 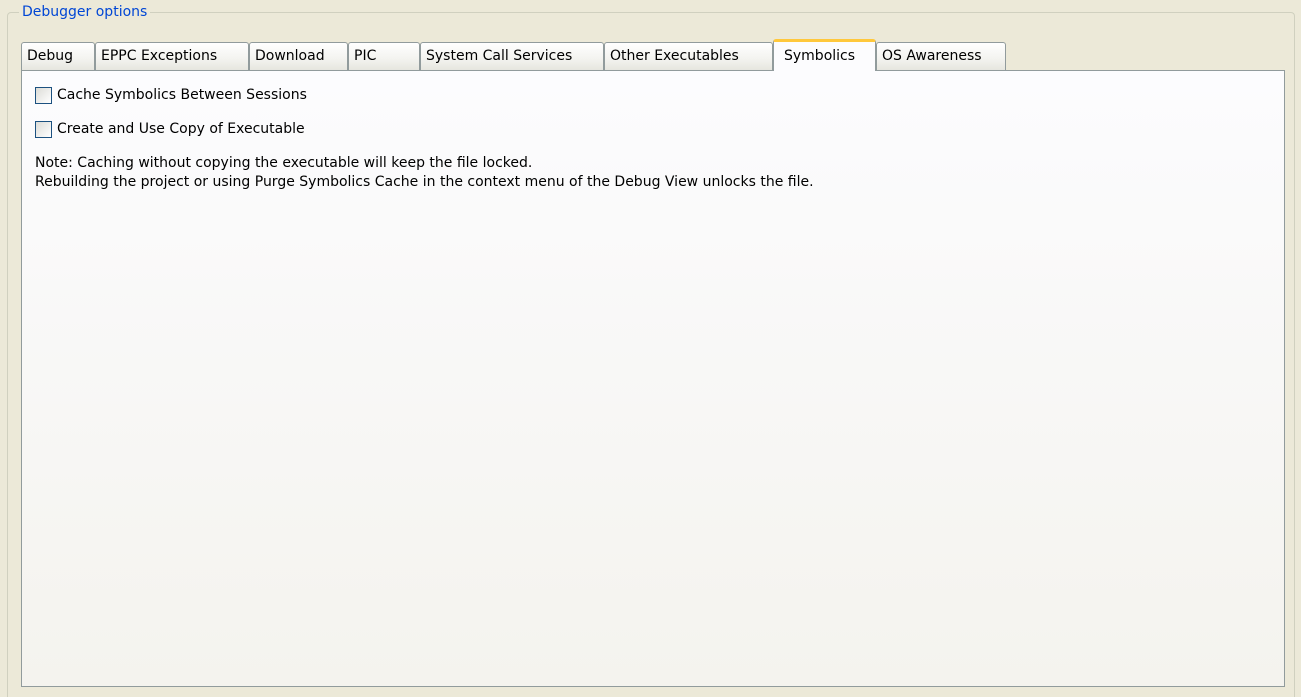 I want to click on copy-executable-label: Create and Use Copy of Executable, so click(x=181, y=129).